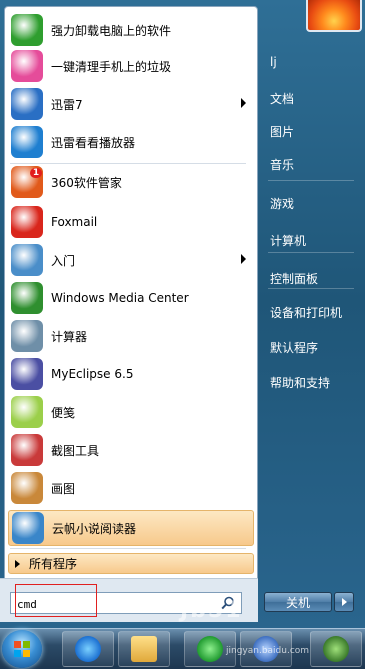 This screenshot has width=365, height=669. I want to click on program-label: 云帆小说阅读器, so click(94, 528).